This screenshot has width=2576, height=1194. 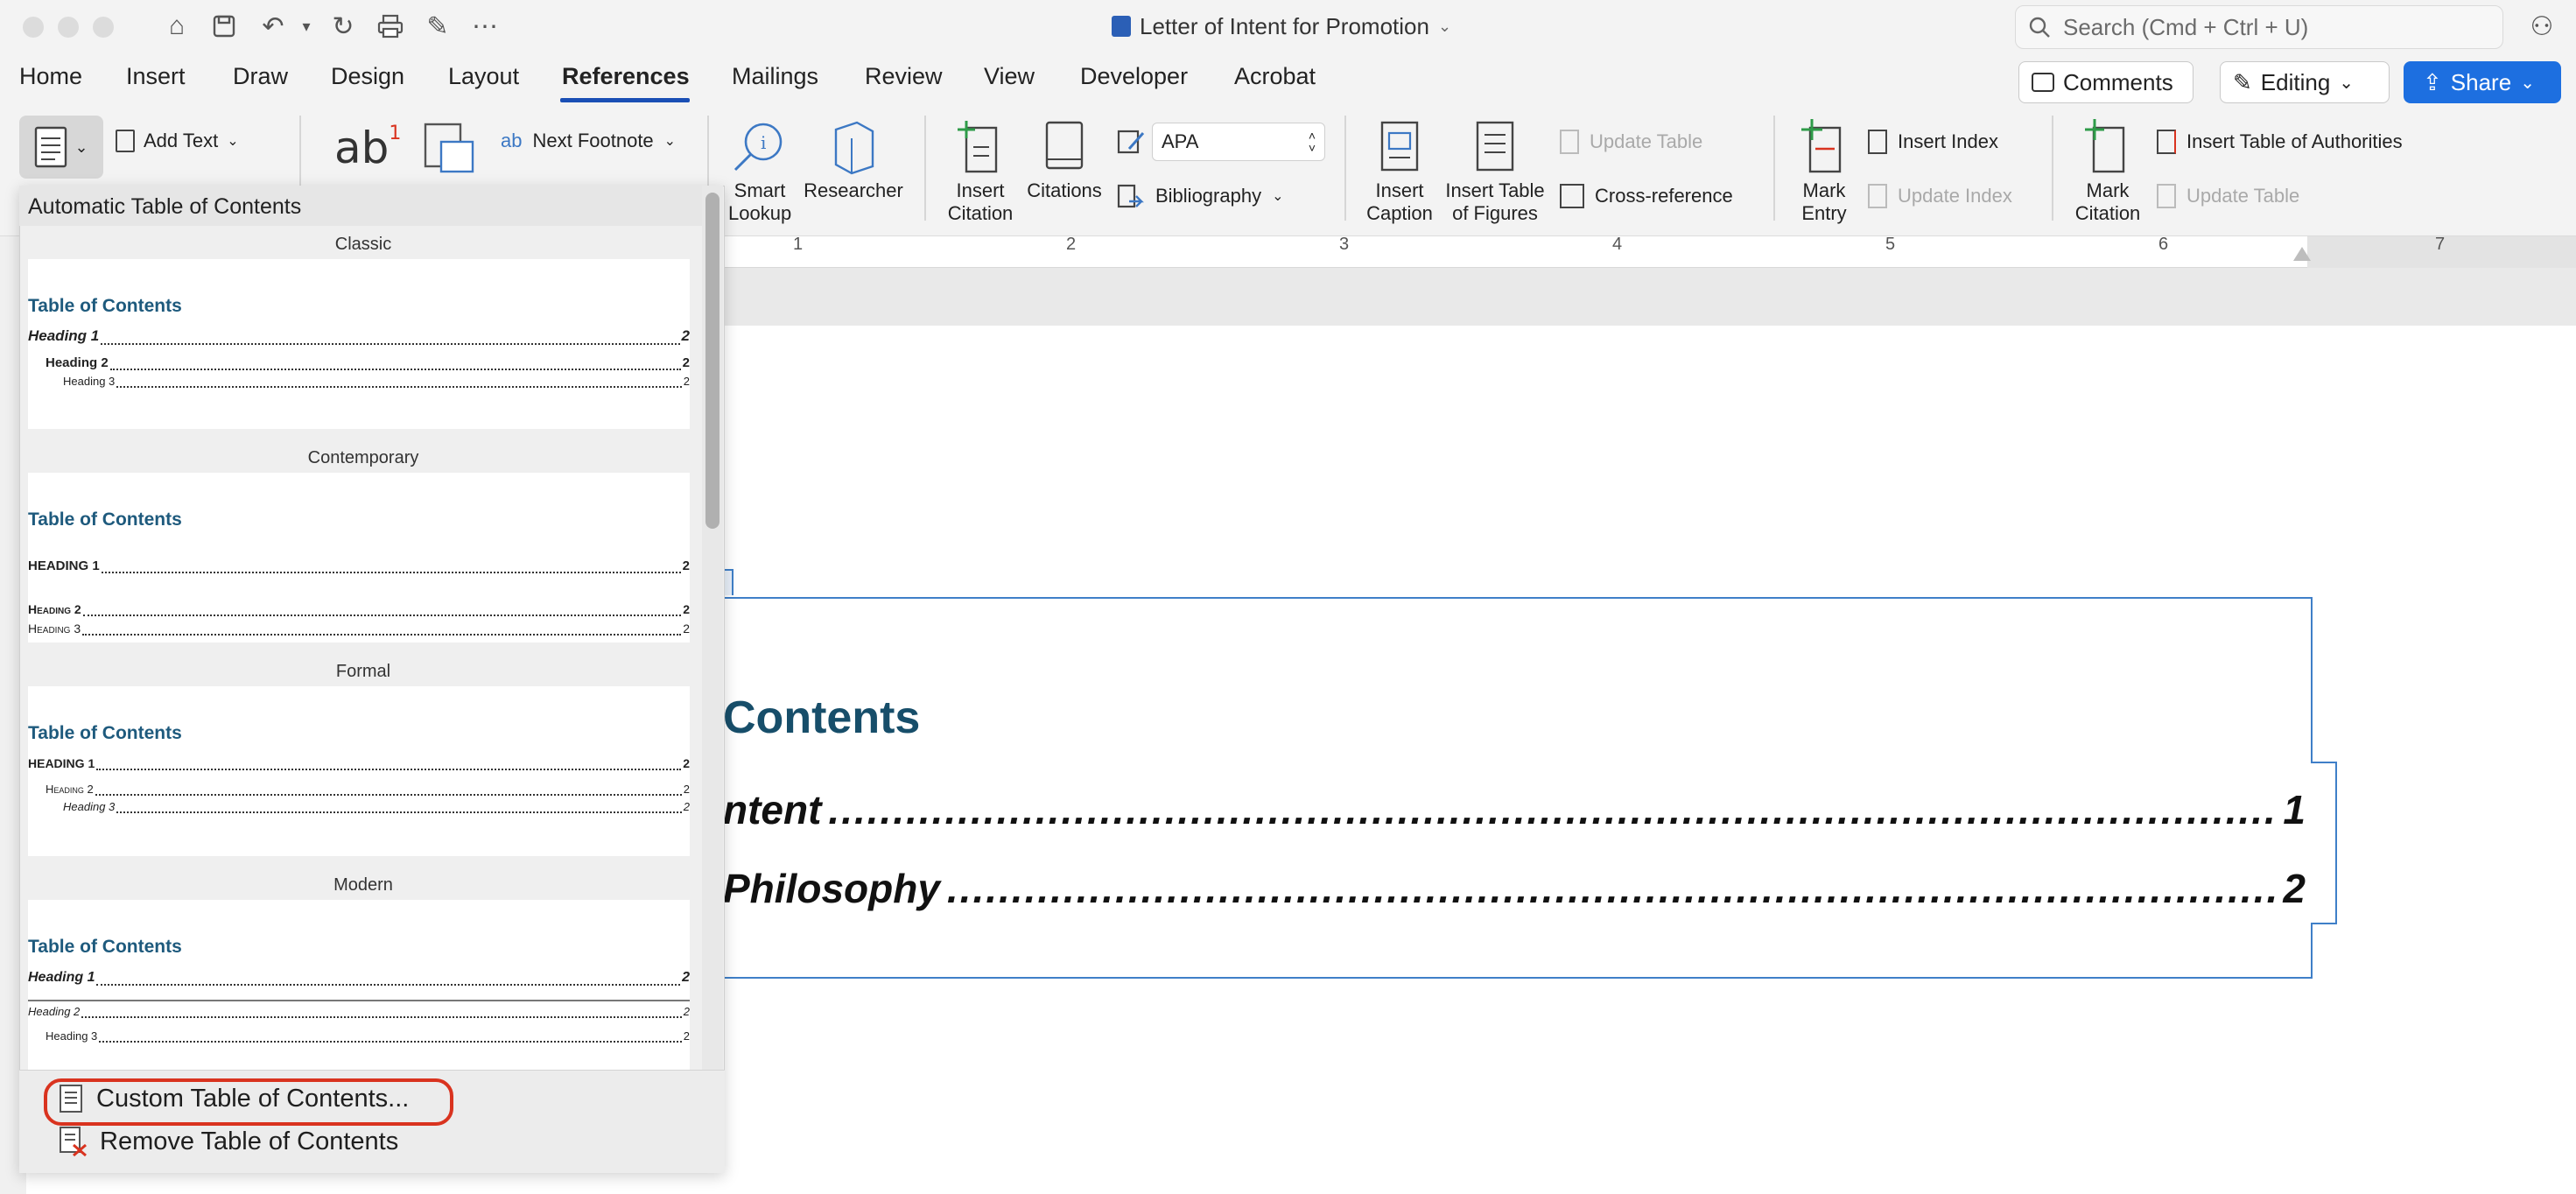 I want to click on mark-entry-button: Mark Entry, so click(x=1824, y=172).